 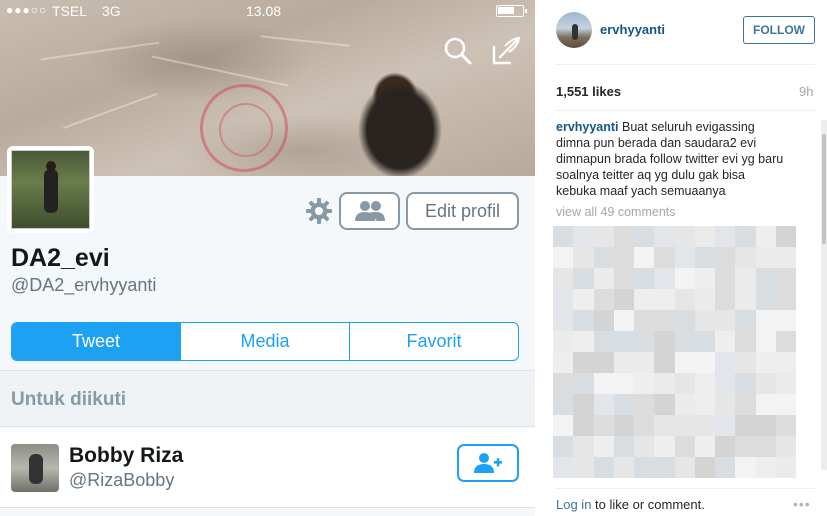 What do you see at coordinates (267, 468) in the screenshot?
I see `list-item: Bobby Riza @RizaBobby` at bounding box center [267, 468].